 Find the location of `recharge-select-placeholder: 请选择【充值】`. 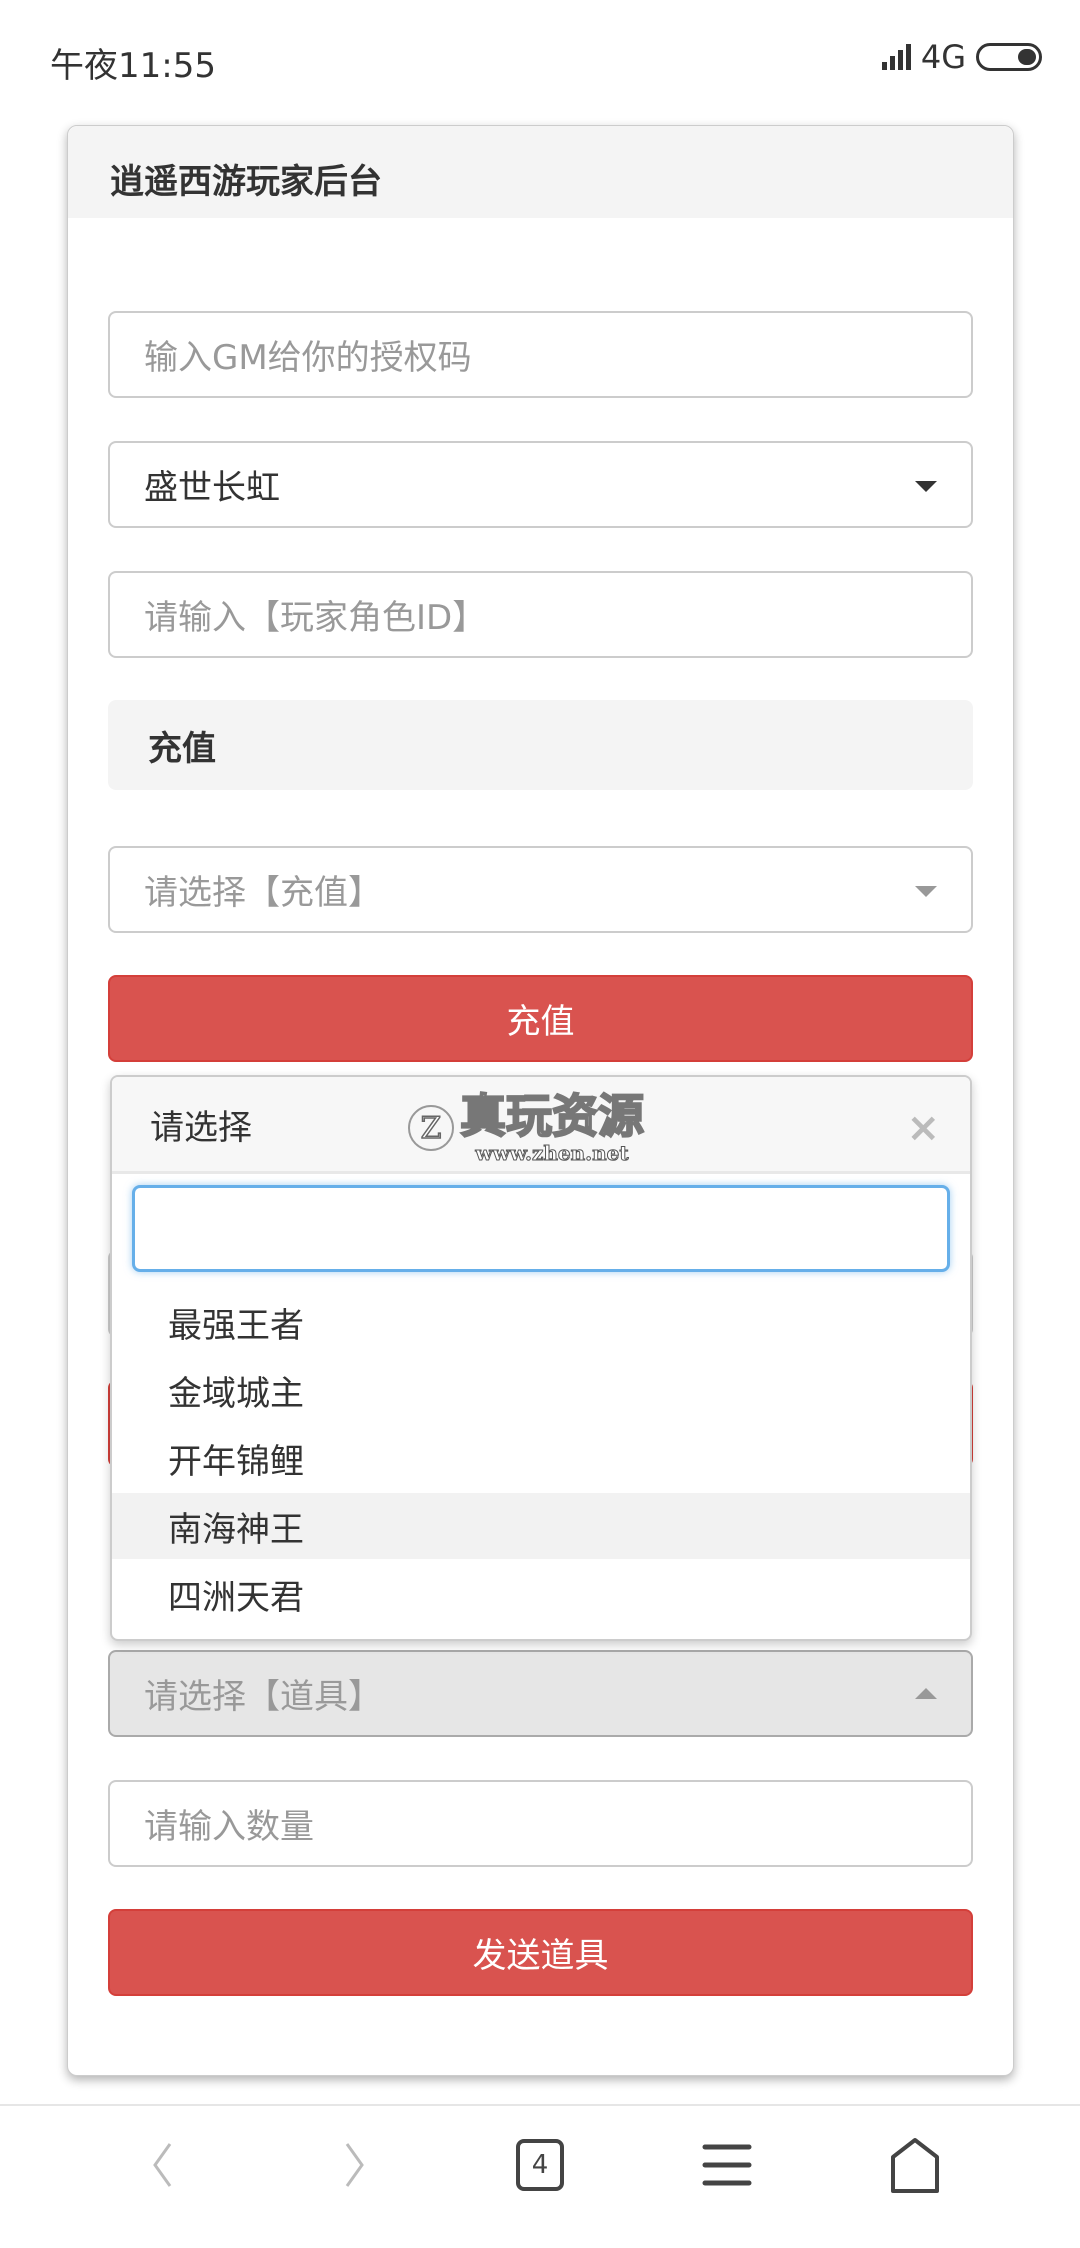

recharge-select-placeholder: 请选择【充值】 is located at coordinates (263, 893).